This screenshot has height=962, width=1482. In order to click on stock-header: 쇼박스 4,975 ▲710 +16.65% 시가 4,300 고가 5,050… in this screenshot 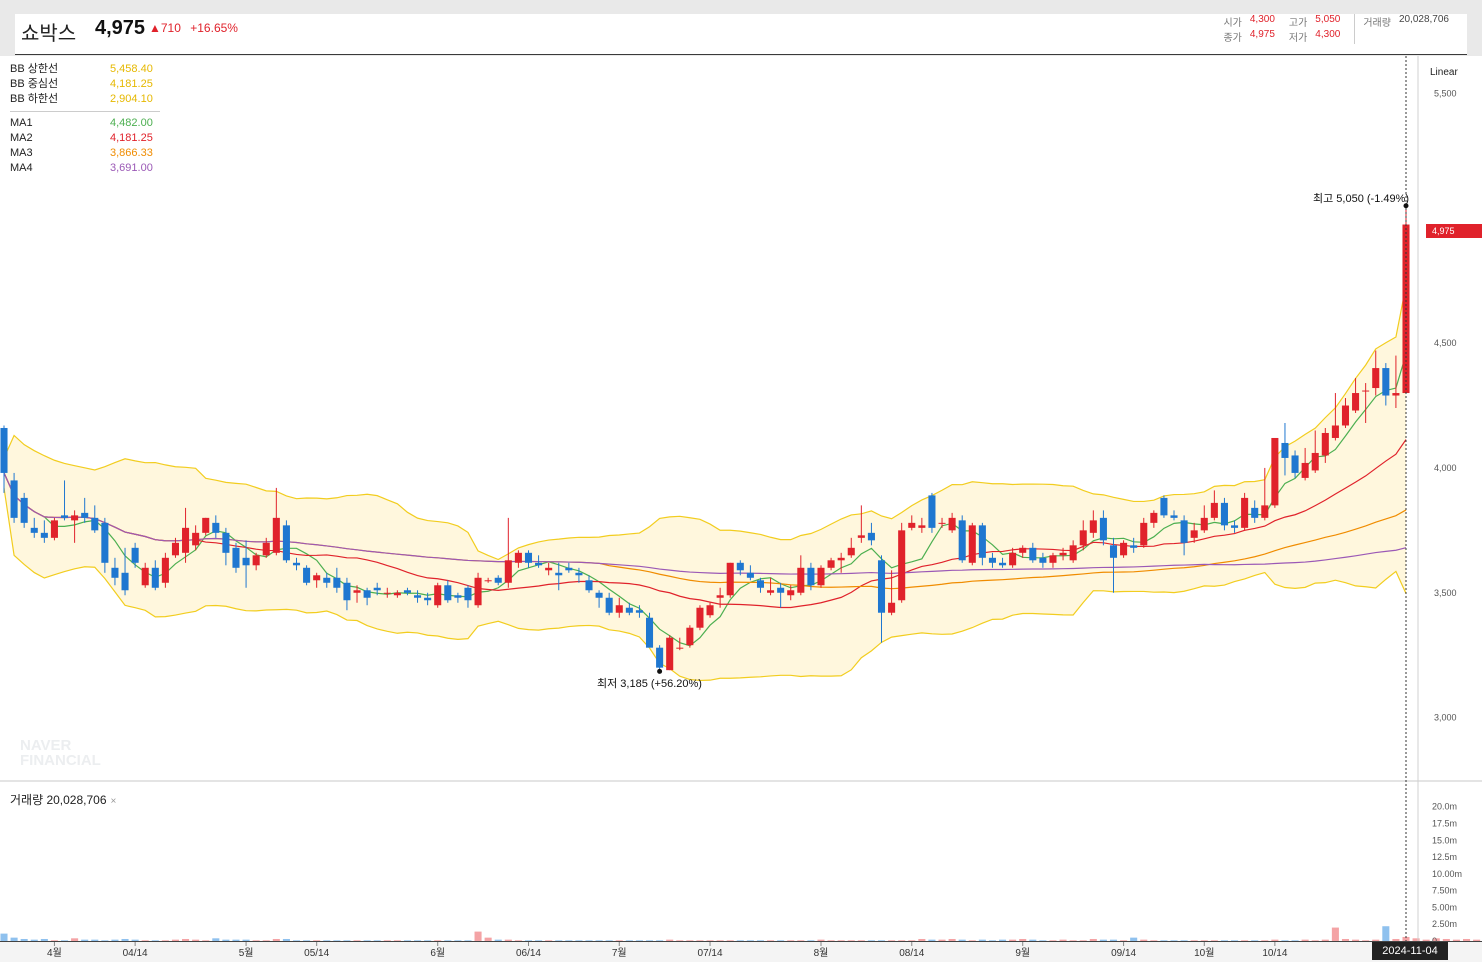, I will do `click(741, 34)`.